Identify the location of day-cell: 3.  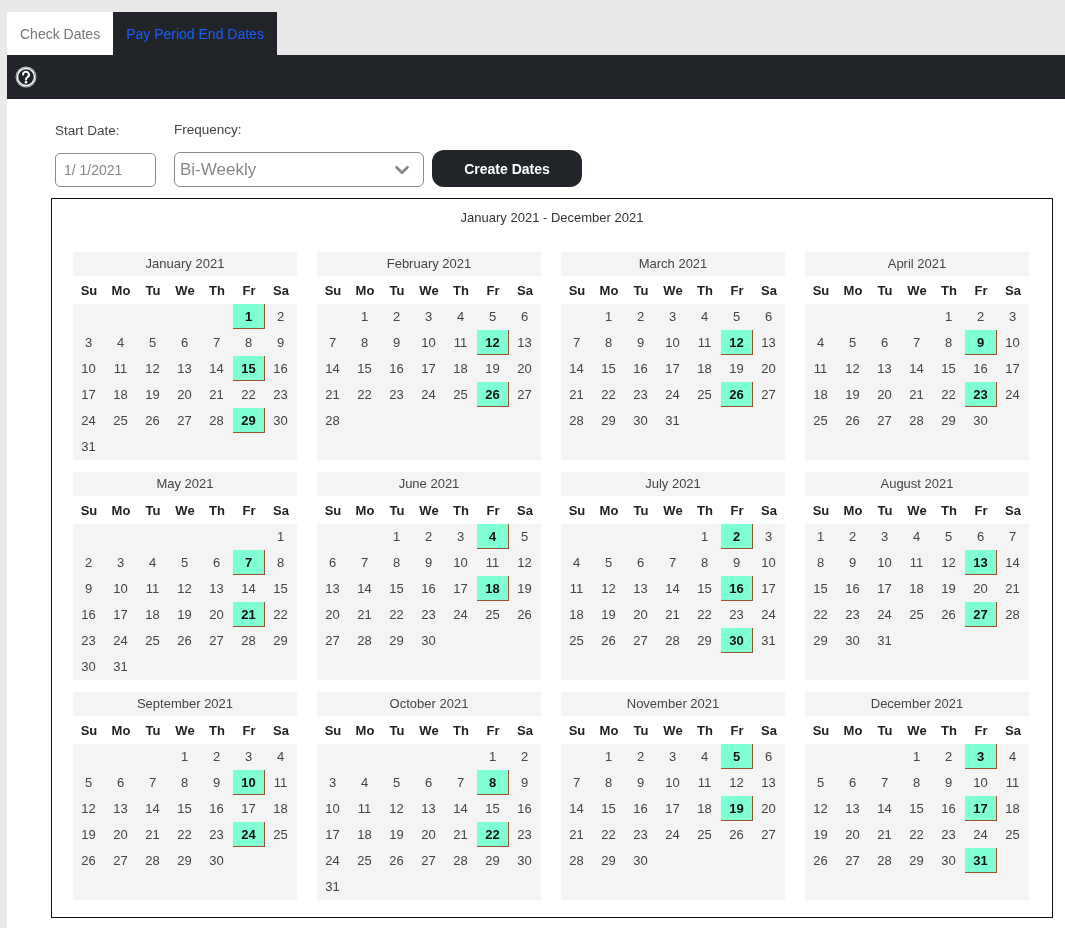
(673, 316).